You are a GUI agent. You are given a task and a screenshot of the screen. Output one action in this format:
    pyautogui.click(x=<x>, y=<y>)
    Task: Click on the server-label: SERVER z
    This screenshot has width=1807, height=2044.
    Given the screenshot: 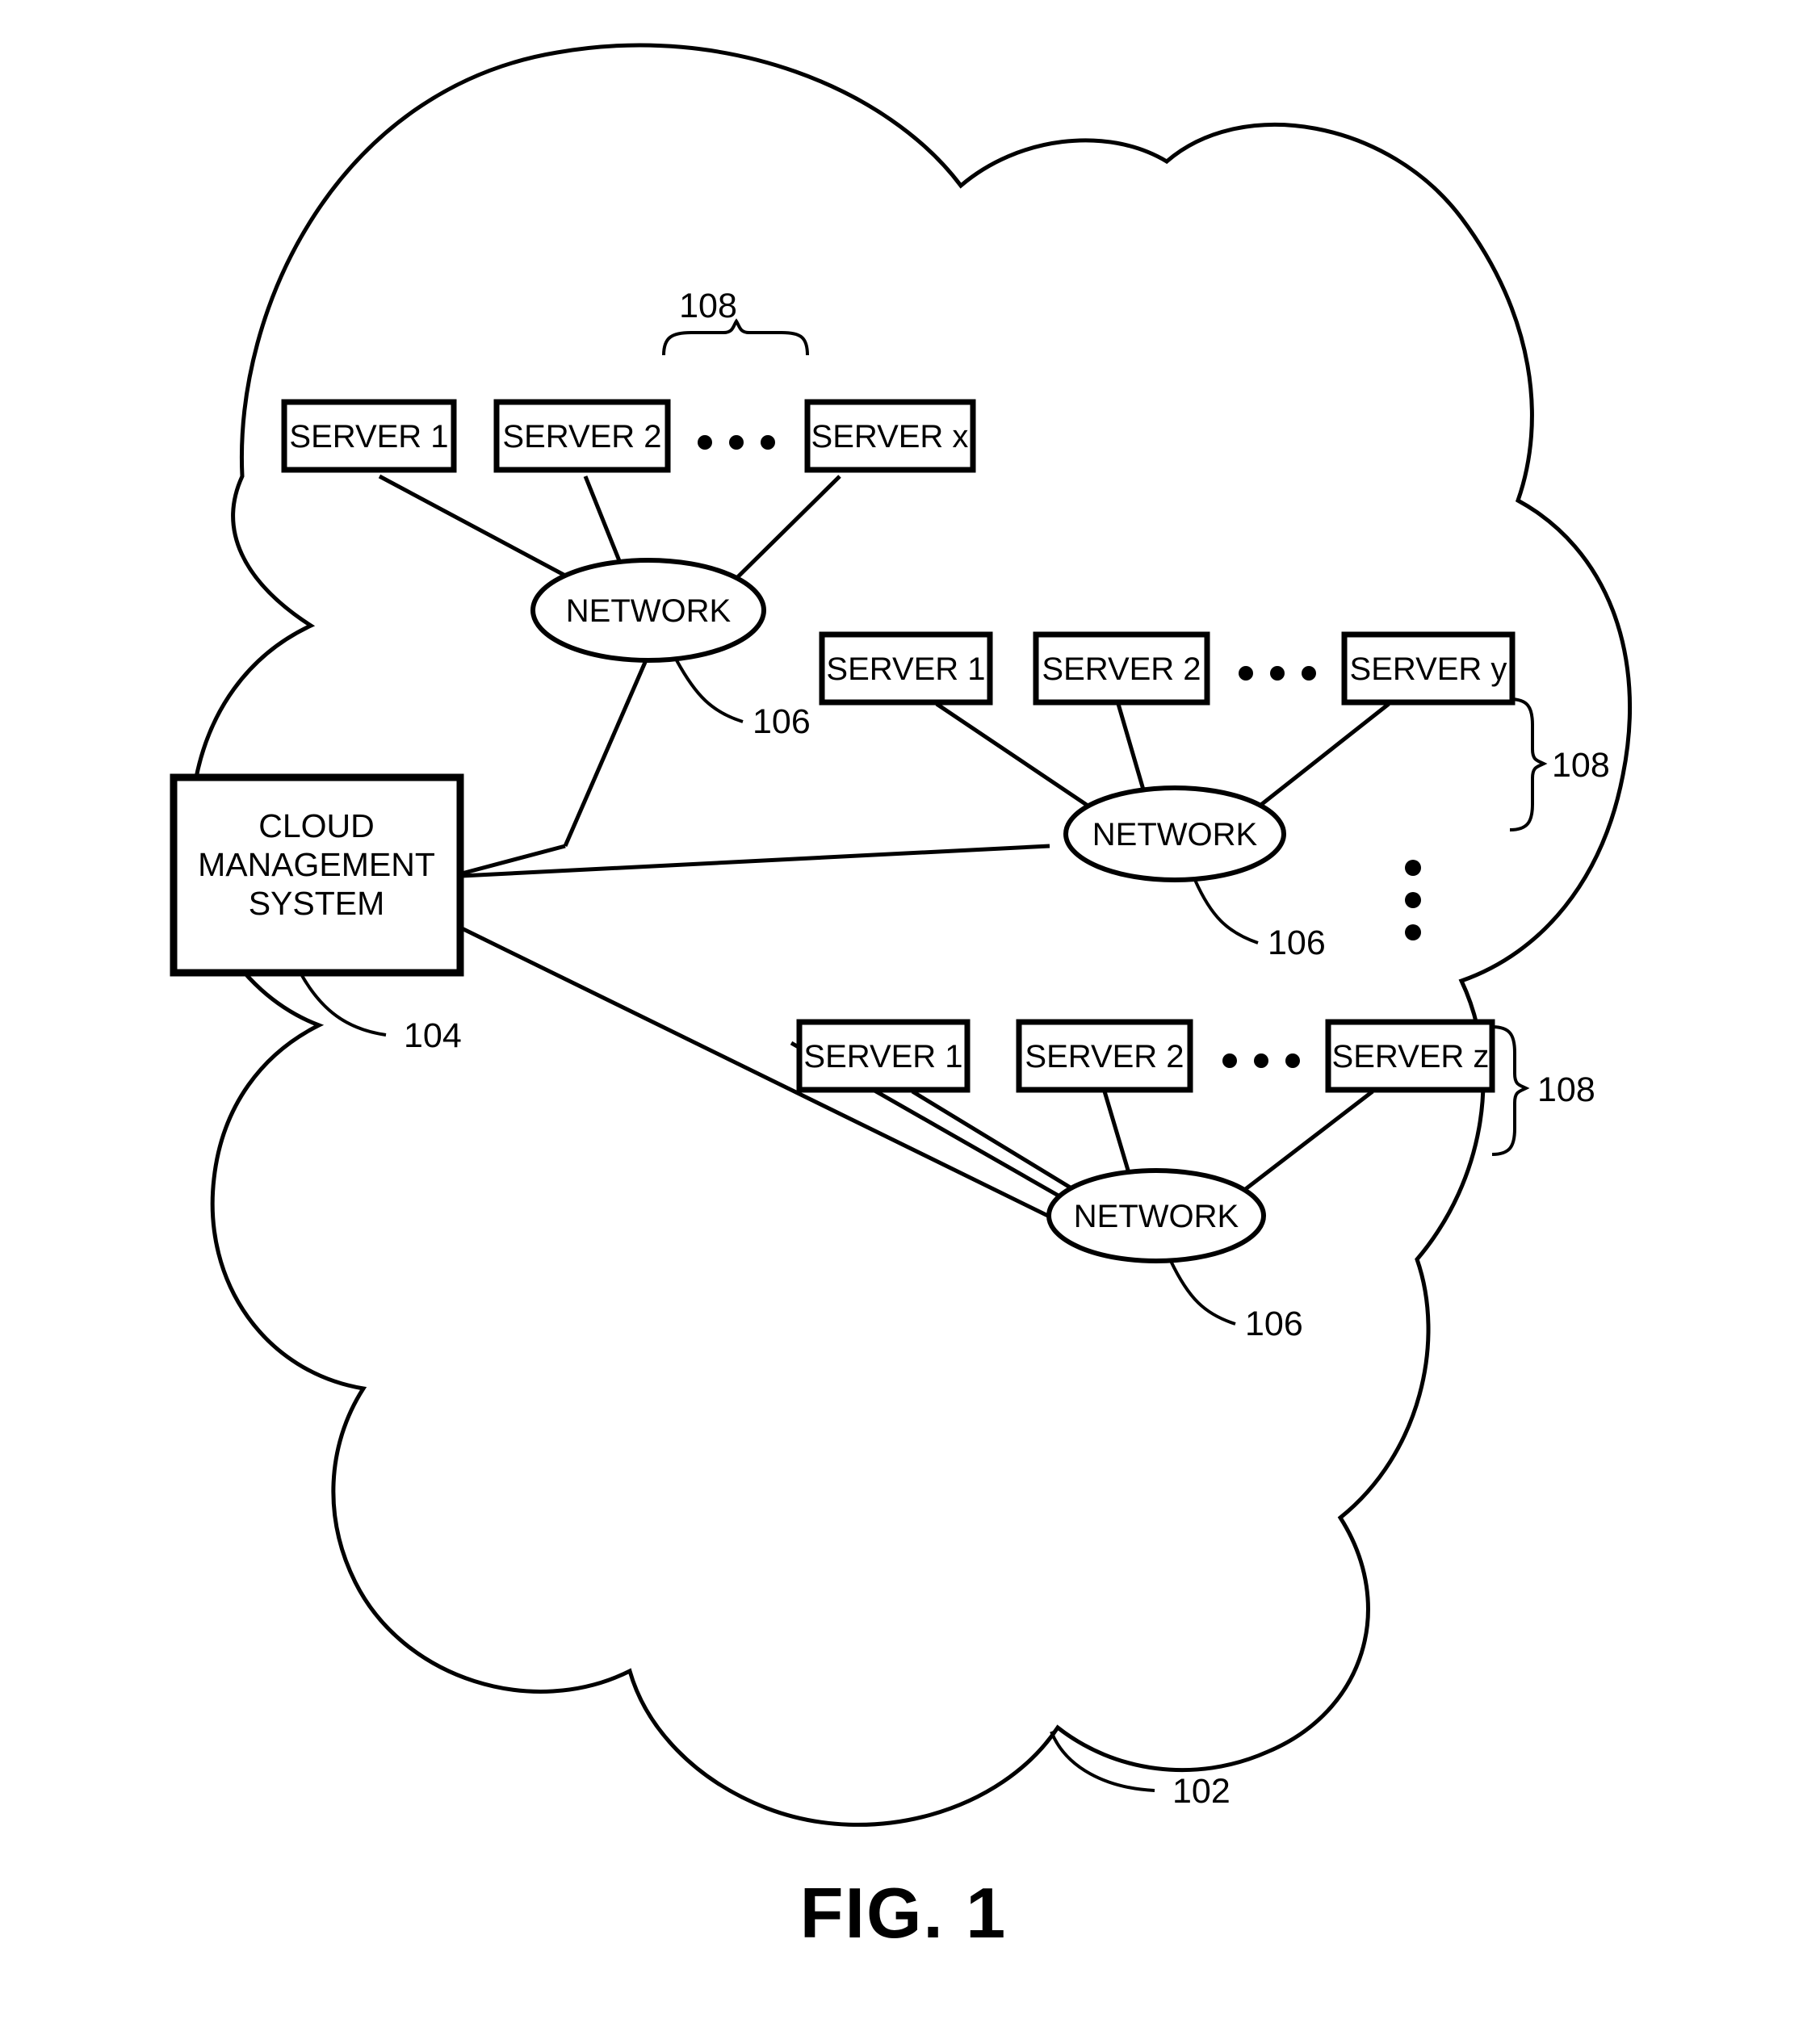 What is the action you would take?
    pyautogui.click(x=1411, y=1057)
    